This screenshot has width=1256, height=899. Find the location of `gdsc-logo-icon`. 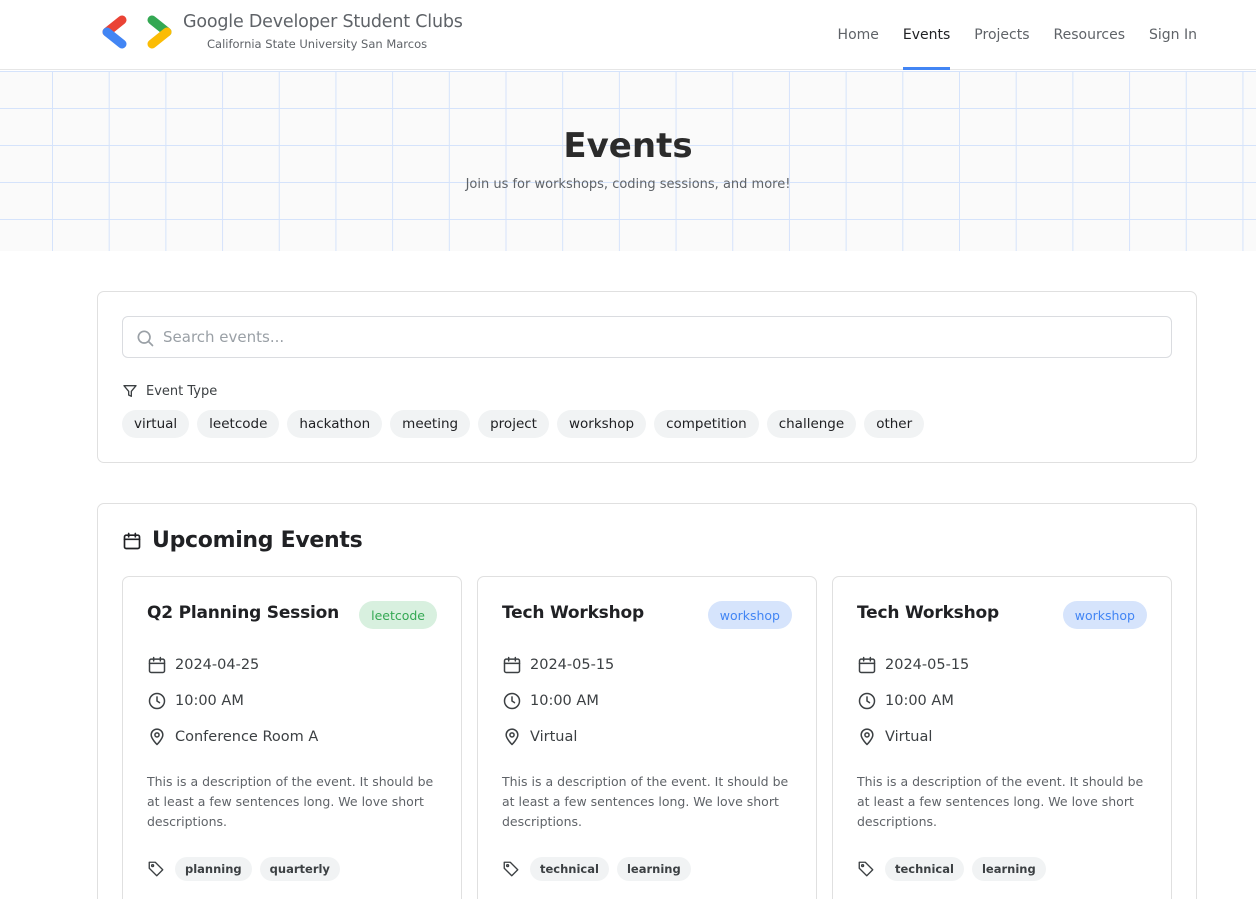

gdsc-logo-icon is located at coordinates (137, 32).